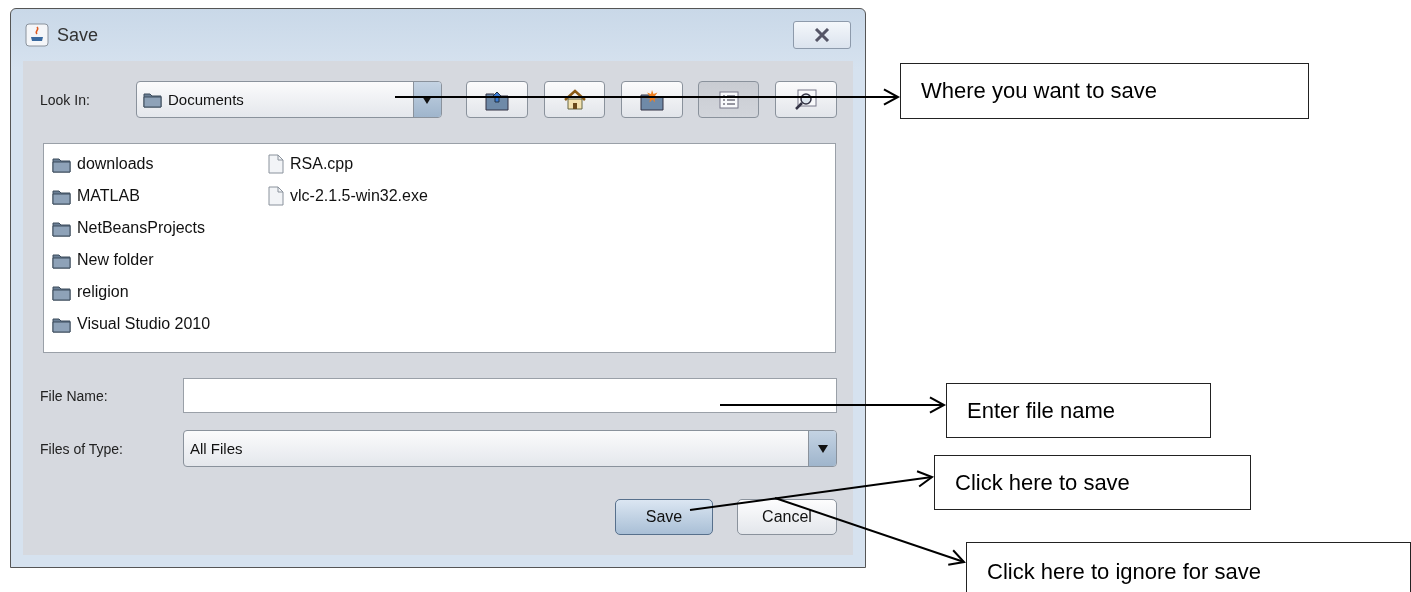  I want to click on file-list-item: NetBeansProjects, so click(160, 228).